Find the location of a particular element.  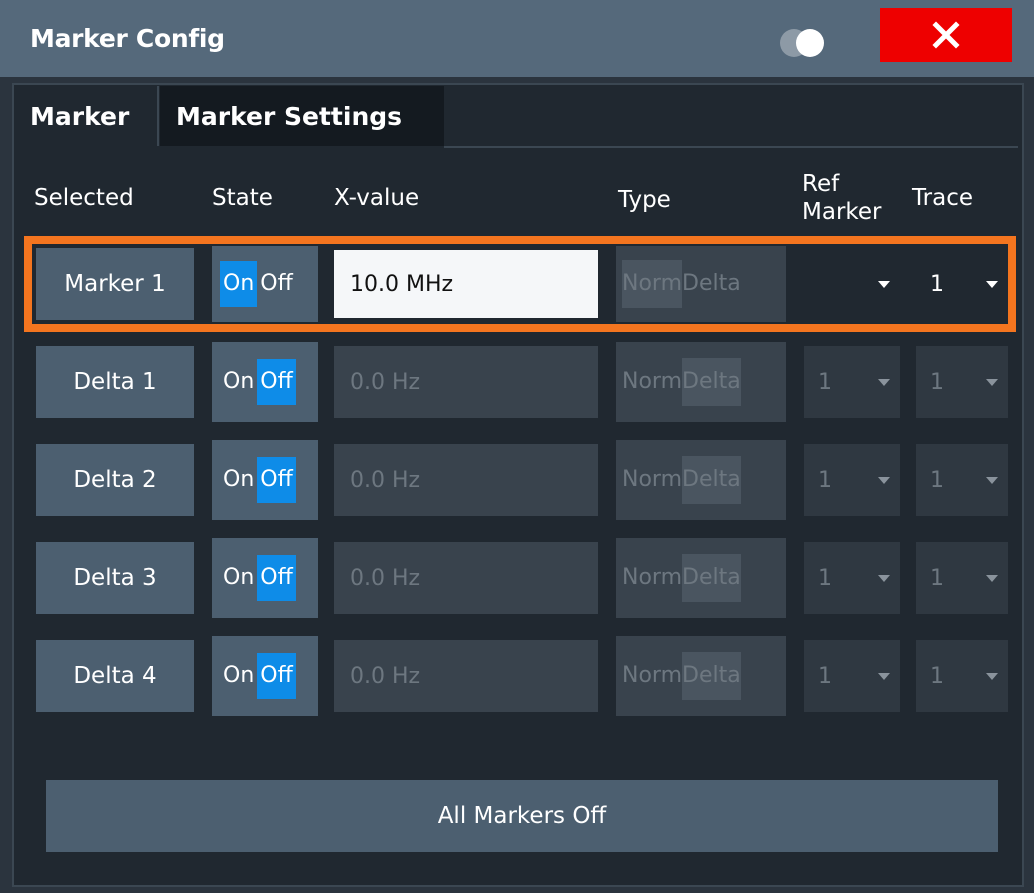

marker-1-button: Marker 1 is located at coordinates (115, 284).